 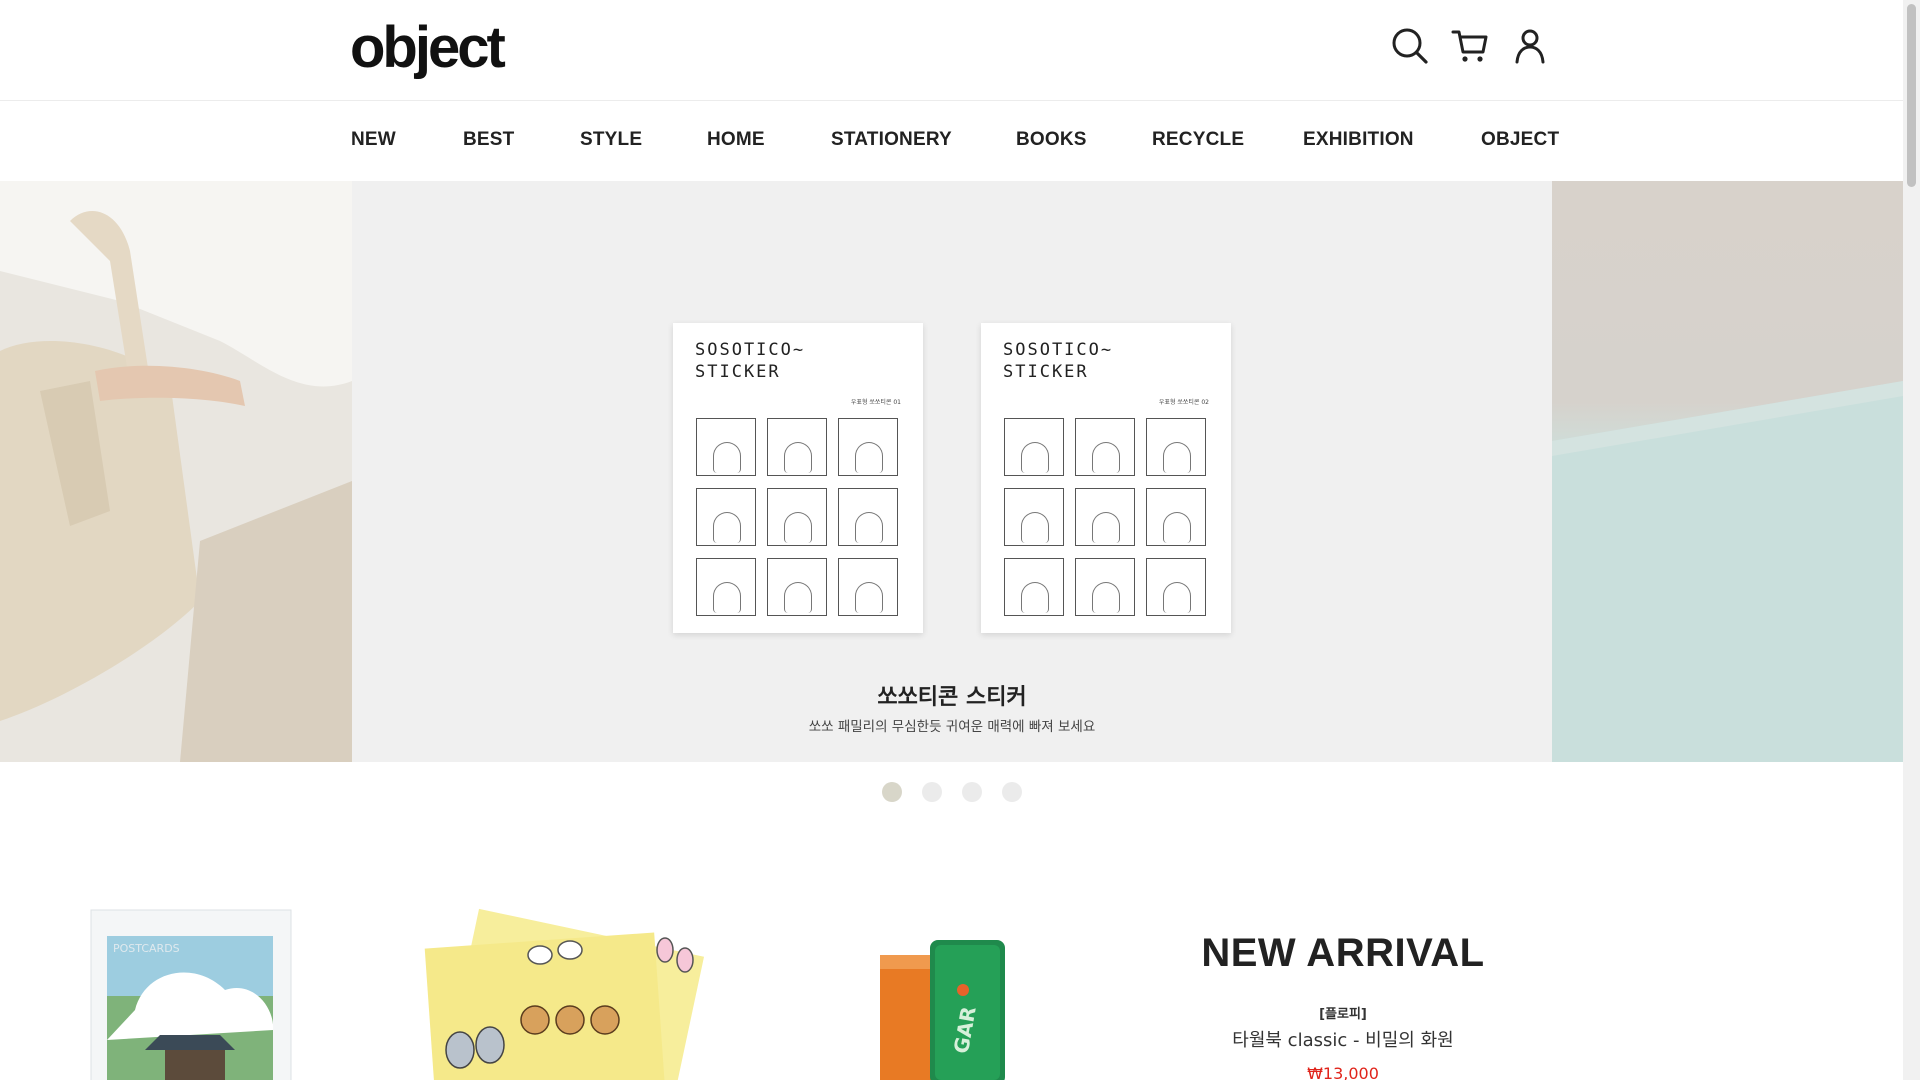 I want to click on nav-item-home: HOME, so click(x=736, y=140).